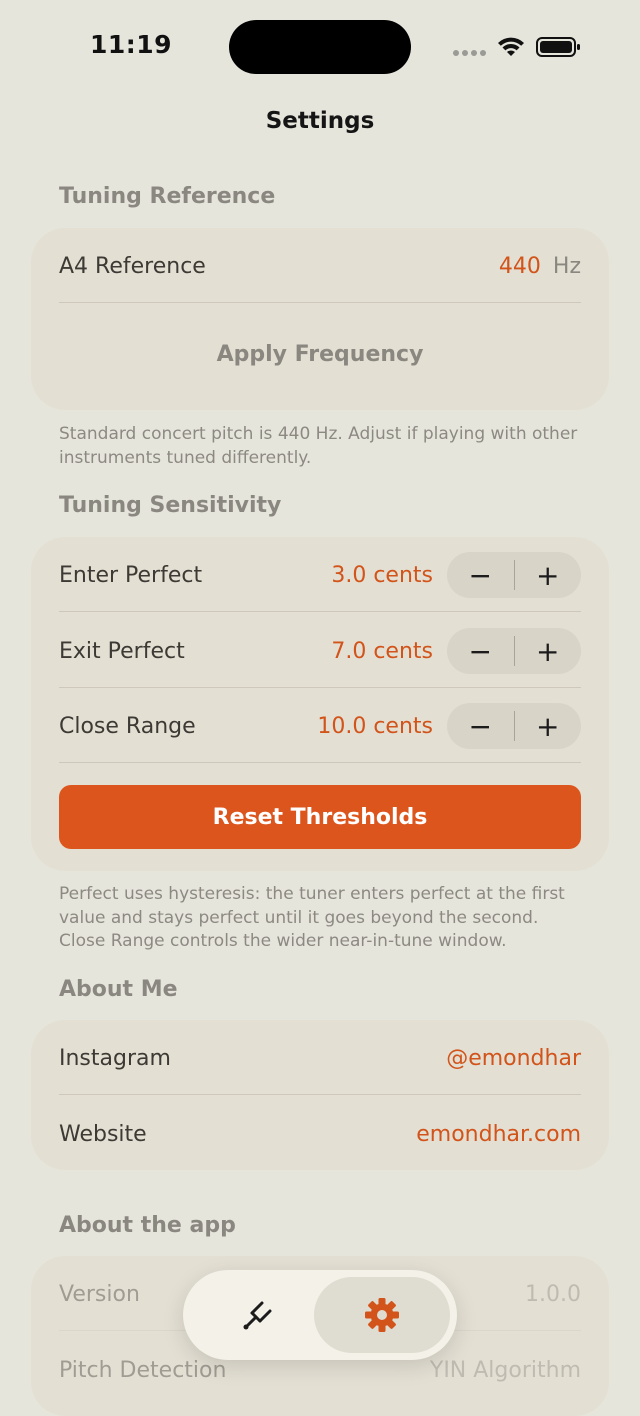 The width and height of the screenshot is (640, 1416). Describe the element at coordinates (320, 266) in the screenshot. I see `a4-reference-row: A4 Reference 440 Hz` at that location.